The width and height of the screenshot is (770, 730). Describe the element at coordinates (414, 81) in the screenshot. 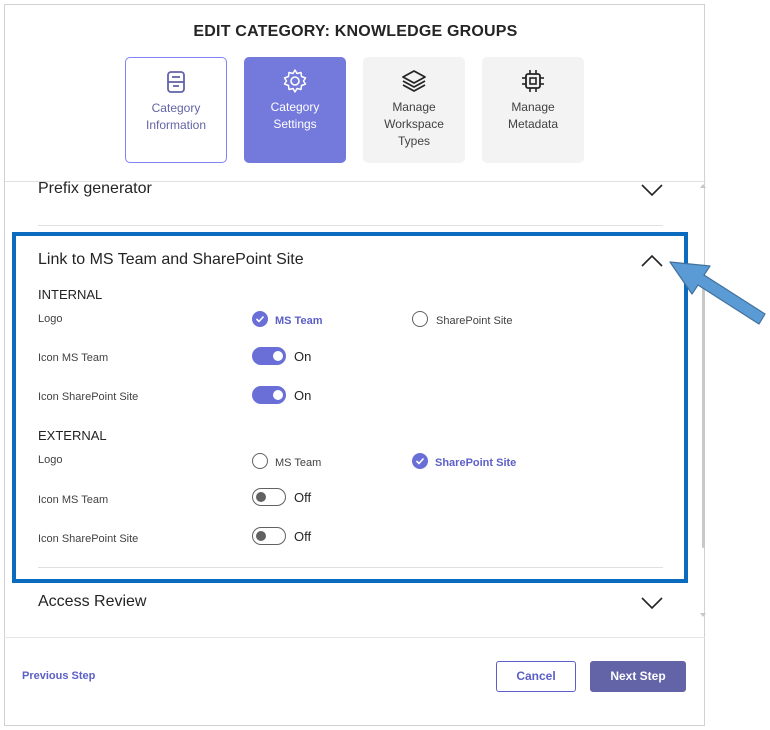

I see `layers-icon` at that location.